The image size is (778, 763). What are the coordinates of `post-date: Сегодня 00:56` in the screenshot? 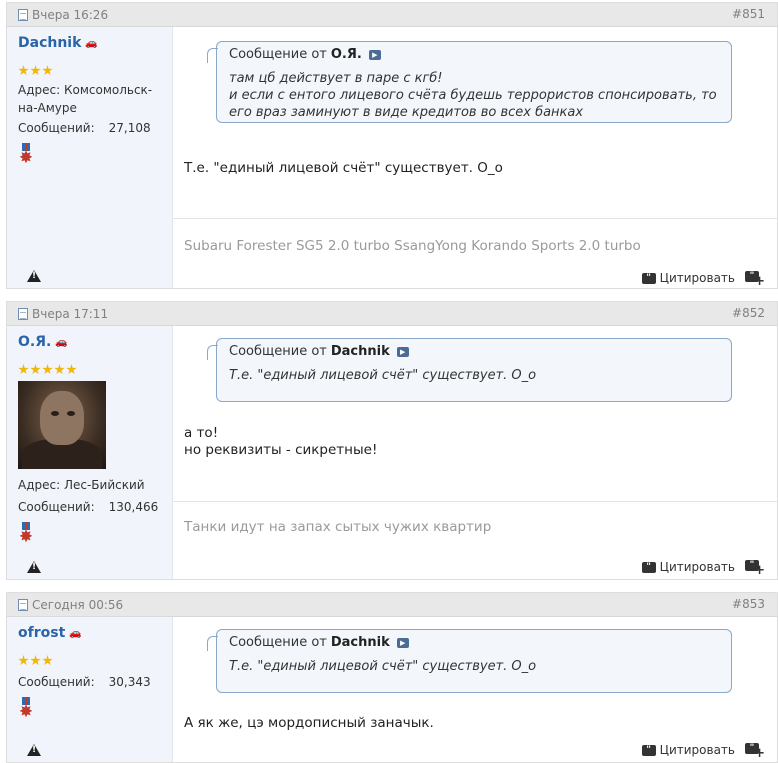 It's located at (70, 605).